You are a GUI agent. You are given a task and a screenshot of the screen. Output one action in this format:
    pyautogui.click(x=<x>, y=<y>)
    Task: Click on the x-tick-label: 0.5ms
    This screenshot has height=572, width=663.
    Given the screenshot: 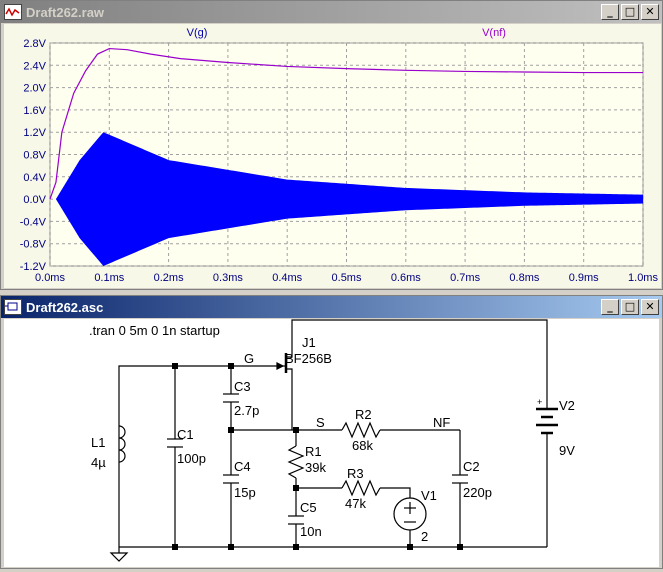 What is the action you would take?
    pyautogui.click(x=347, y=278)
    